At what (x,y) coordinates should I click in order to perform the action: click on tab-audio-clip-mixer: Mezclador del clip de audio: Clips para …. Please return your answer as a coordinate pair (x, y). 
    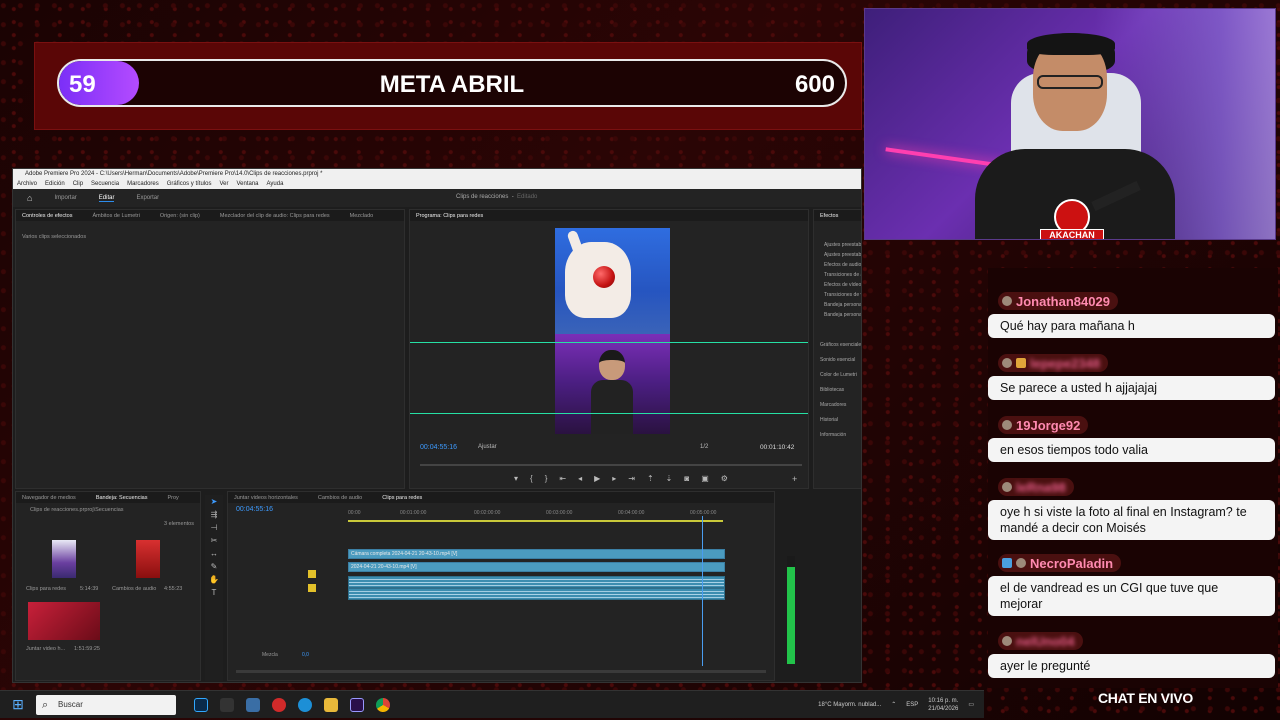
    Looking at the image, I should click on (275, 216).